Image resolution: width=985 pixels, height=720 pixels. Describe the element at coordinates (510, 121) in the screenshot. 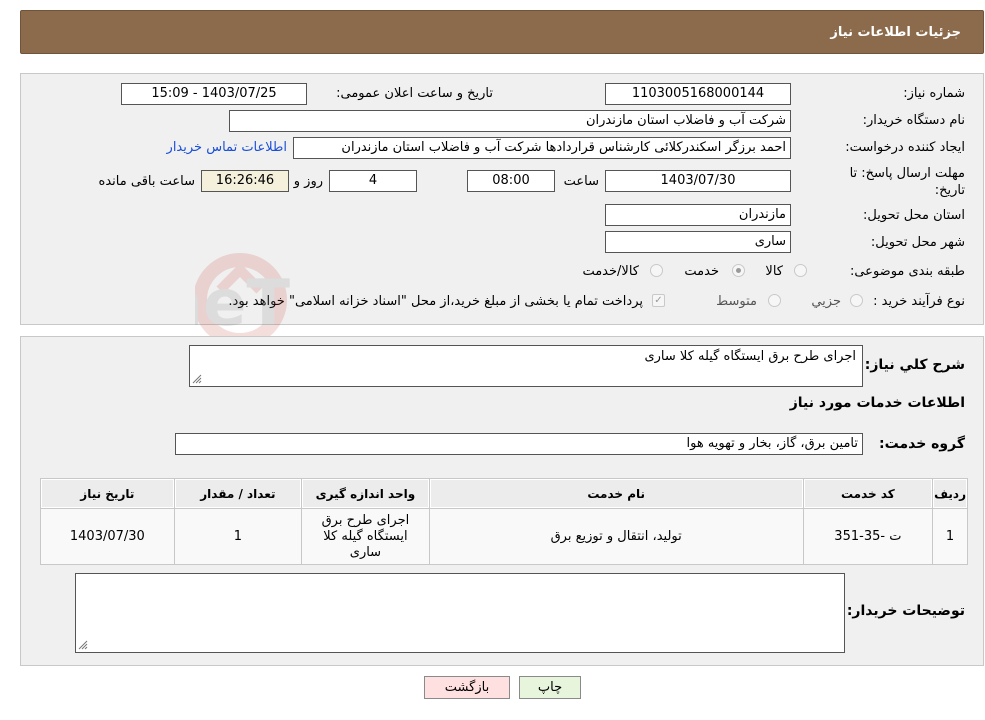

I see `buyer-org-field: شرکت آب و فاضلاب استان مازندران` at that location.